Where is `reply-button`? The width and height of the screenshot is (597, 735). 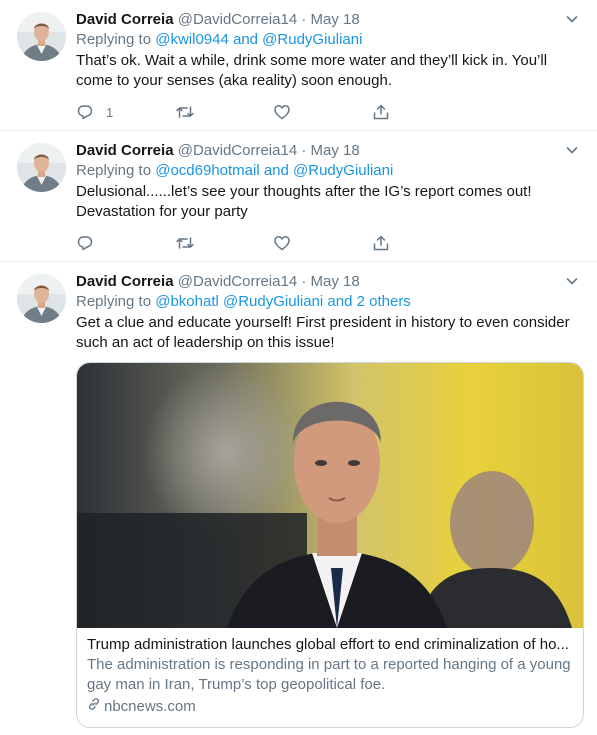 reply-button is located at coordinates (91, 243).